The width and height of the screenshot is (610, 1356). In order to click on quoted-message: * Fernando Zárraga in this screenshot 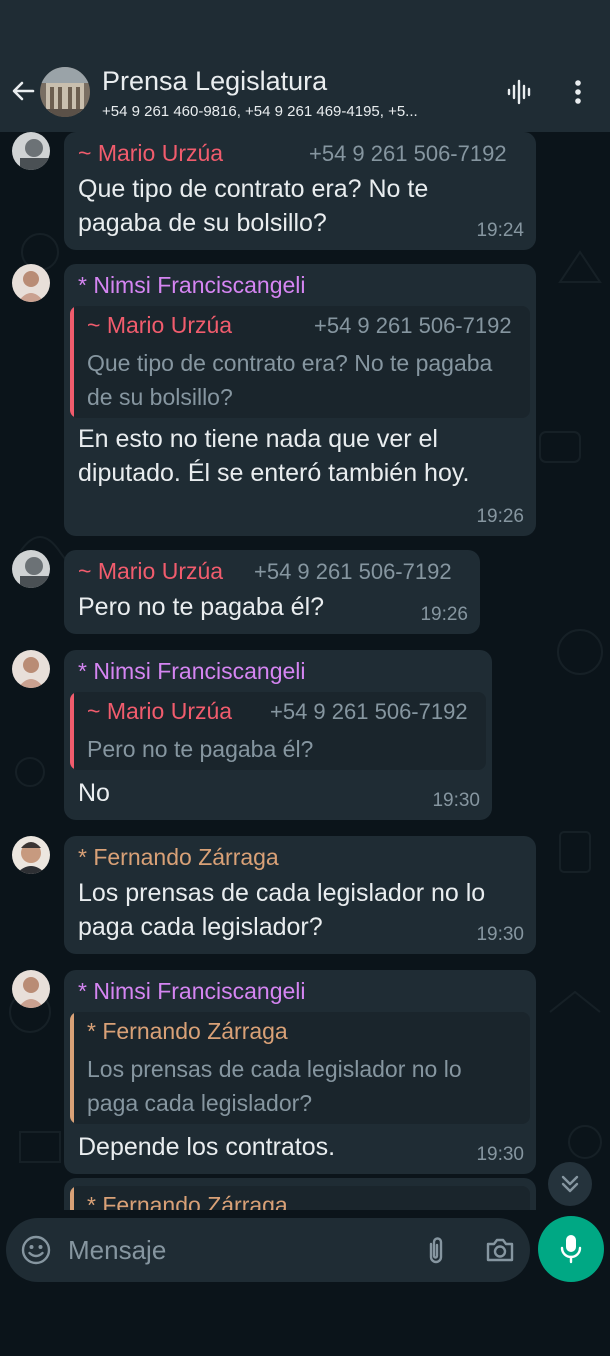, I will do `click(300, 1198)`.